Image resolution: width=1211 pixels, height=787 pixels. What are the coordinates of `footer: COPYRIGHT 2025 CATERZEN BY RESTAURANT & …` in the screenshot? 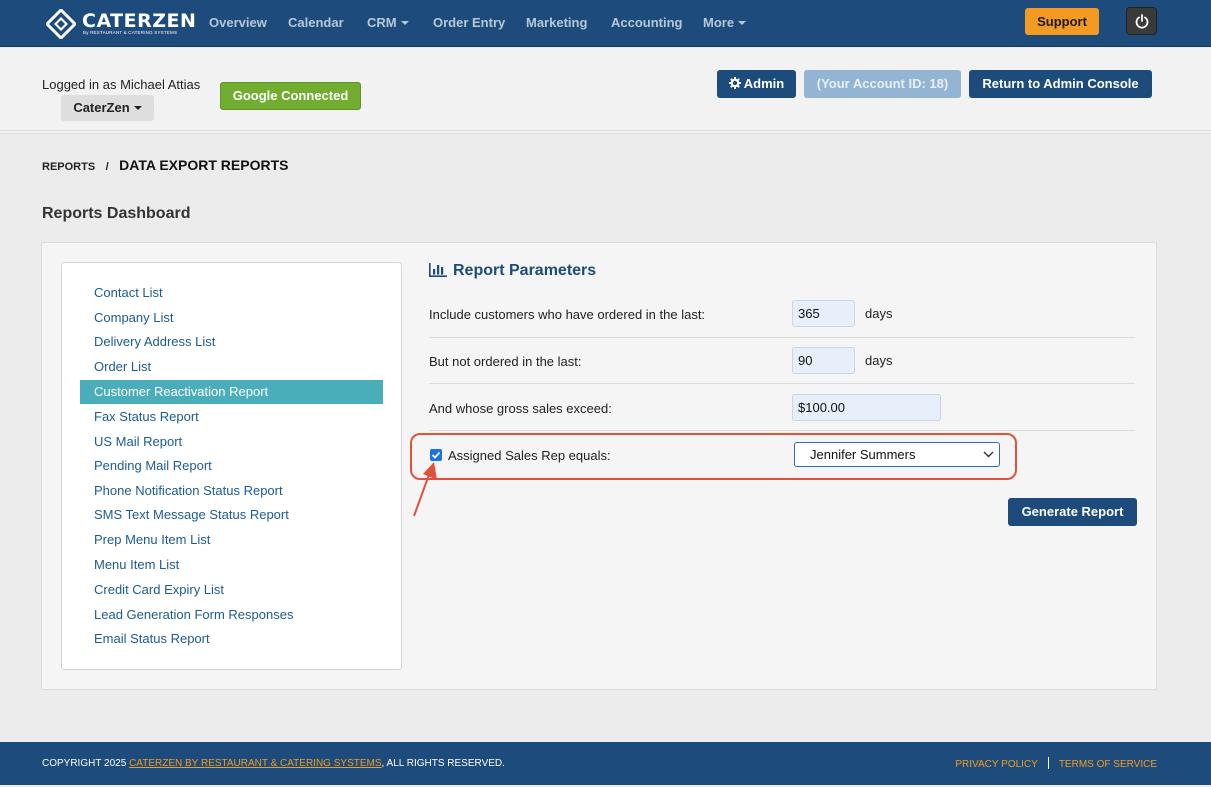 It's located at (605, 763).